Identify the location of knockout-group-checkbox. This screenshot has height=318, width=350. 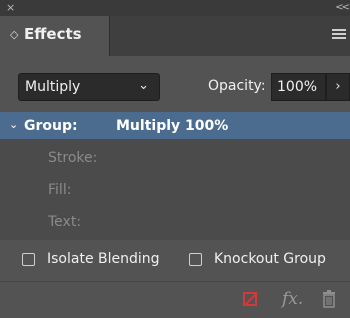
(195, 259).